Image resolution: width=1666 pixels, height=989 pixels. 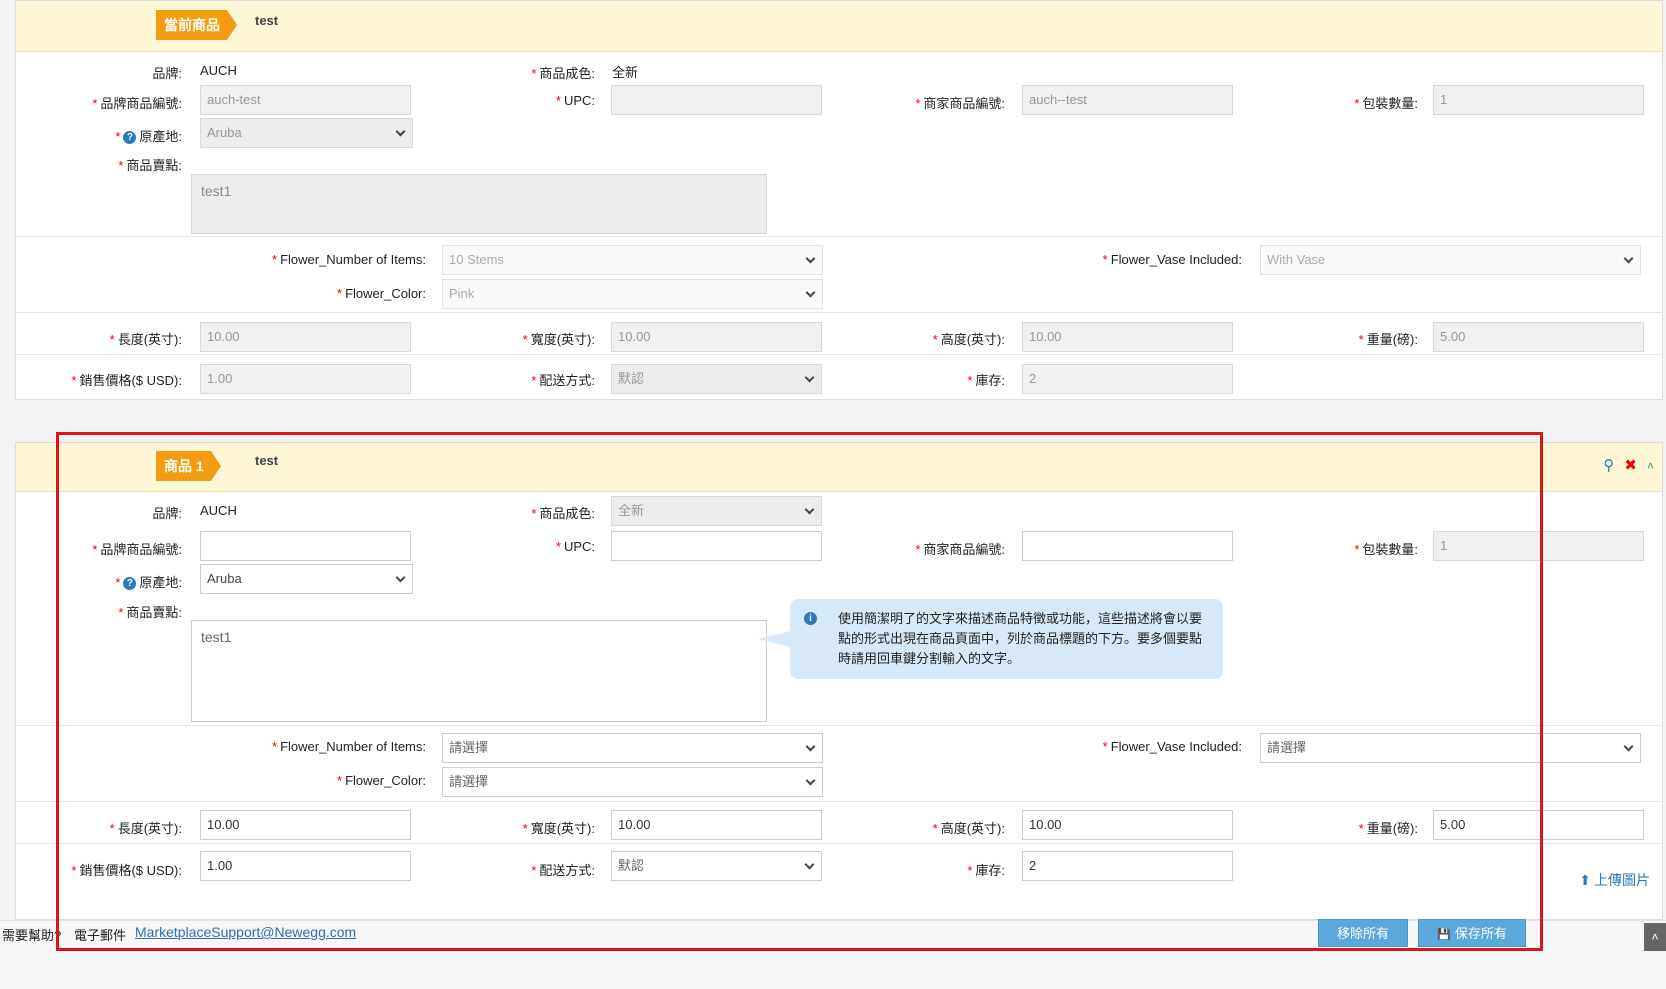 I want to click on current-product-header: 當前商品 test, so click(x=839, y=26).